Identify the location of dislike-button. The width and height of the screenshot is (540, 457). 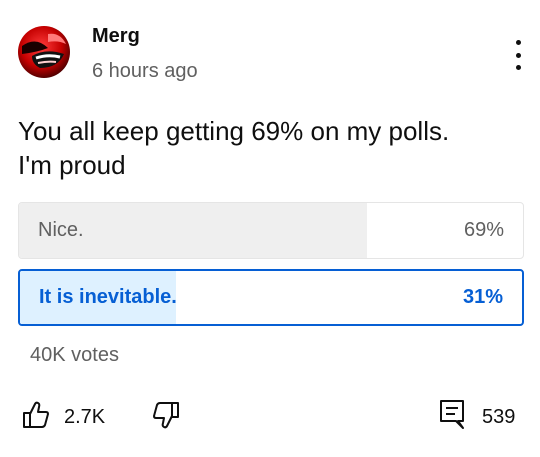
(166, 417).